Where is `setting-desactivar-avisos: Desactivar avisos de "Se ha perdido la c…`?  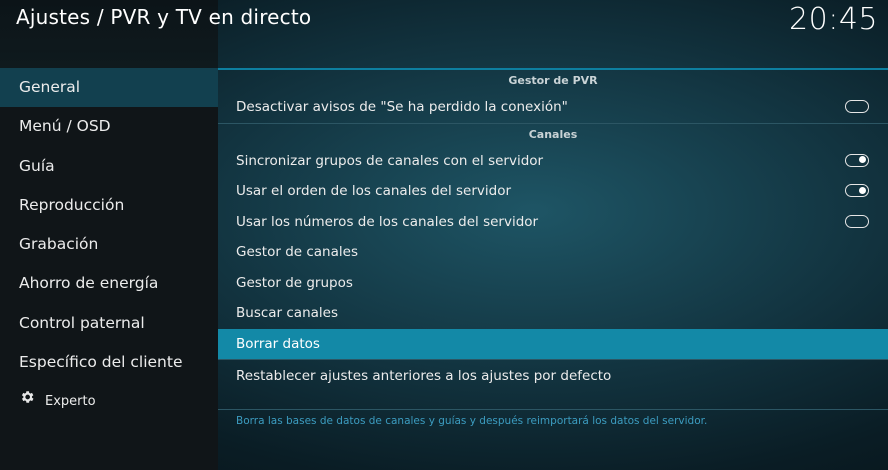
setting-desactivar-avisos: Desactivar avisos de "Se ha perdido la c… is located at coordinates (553, 107).